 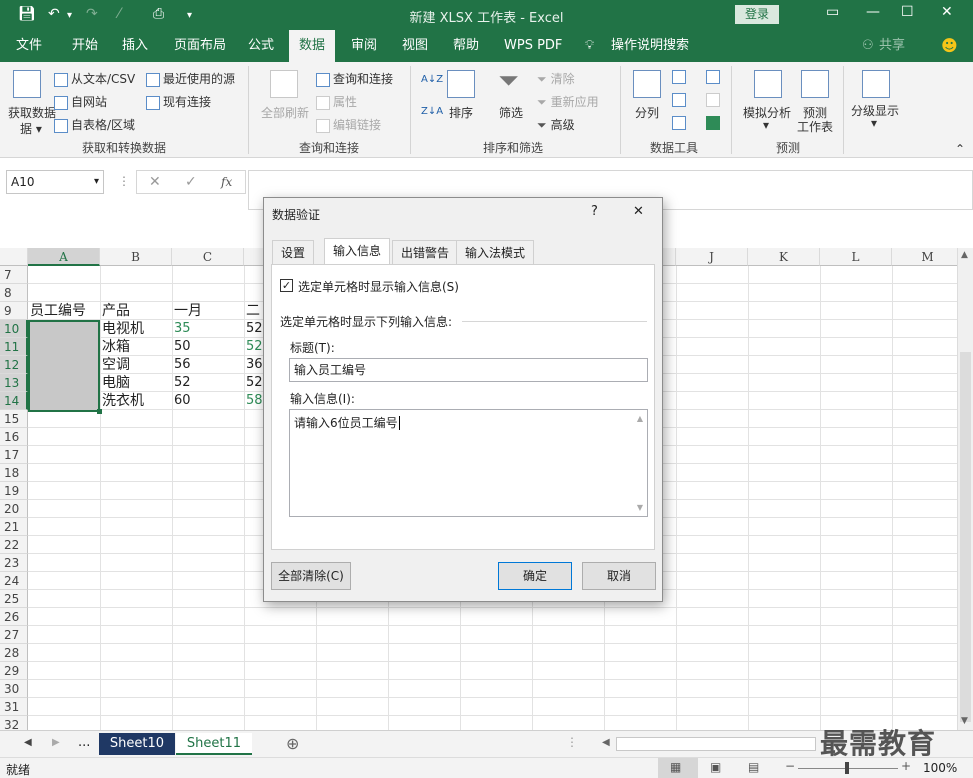 What do you see at coordinates (252, 311) in the screenshot?
I see `cell-d9: 二` at bounding box center [252, 311].